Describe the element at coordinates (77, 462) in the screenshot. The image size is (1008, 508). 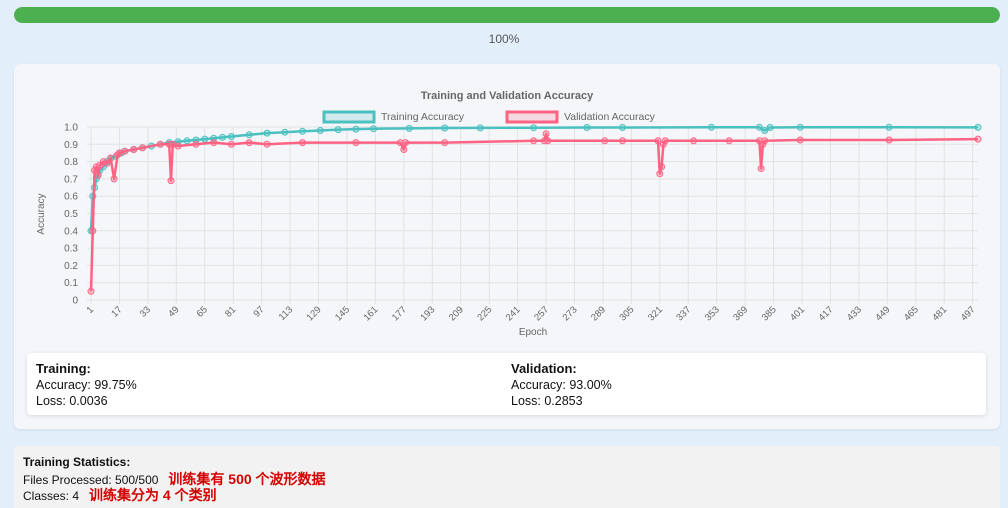
I see `training-statistics-title: Training Statistics:` at that location.